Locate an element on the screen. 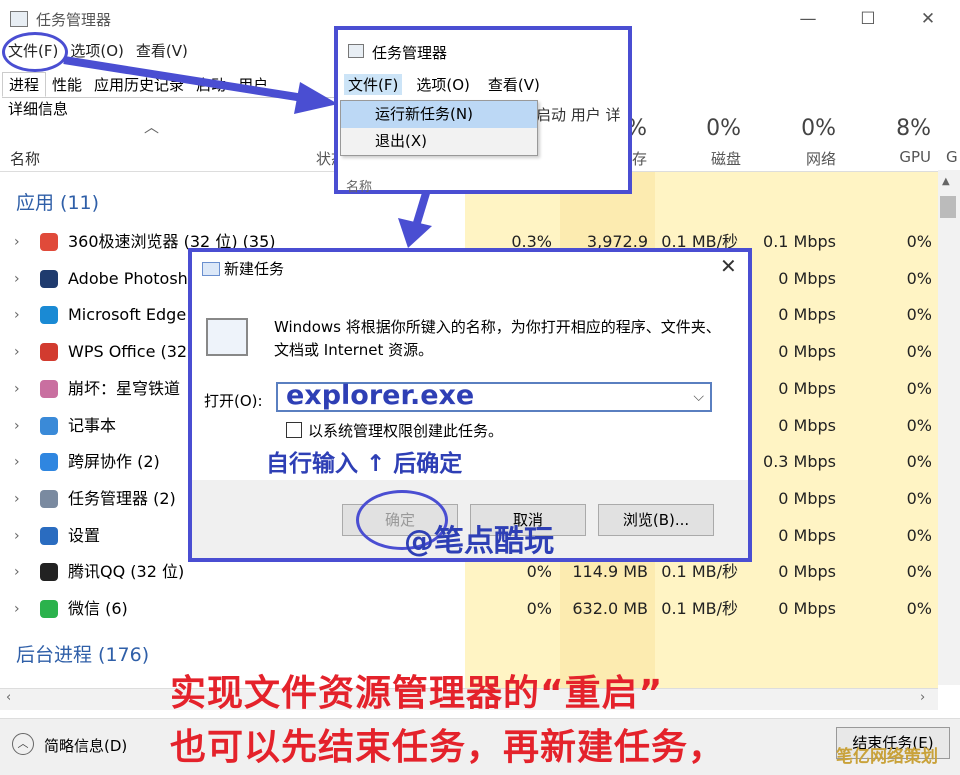 The height and width of the screenshot is (775, 960). arrow-to-menu-dialog is located at coordinates (190, 80).